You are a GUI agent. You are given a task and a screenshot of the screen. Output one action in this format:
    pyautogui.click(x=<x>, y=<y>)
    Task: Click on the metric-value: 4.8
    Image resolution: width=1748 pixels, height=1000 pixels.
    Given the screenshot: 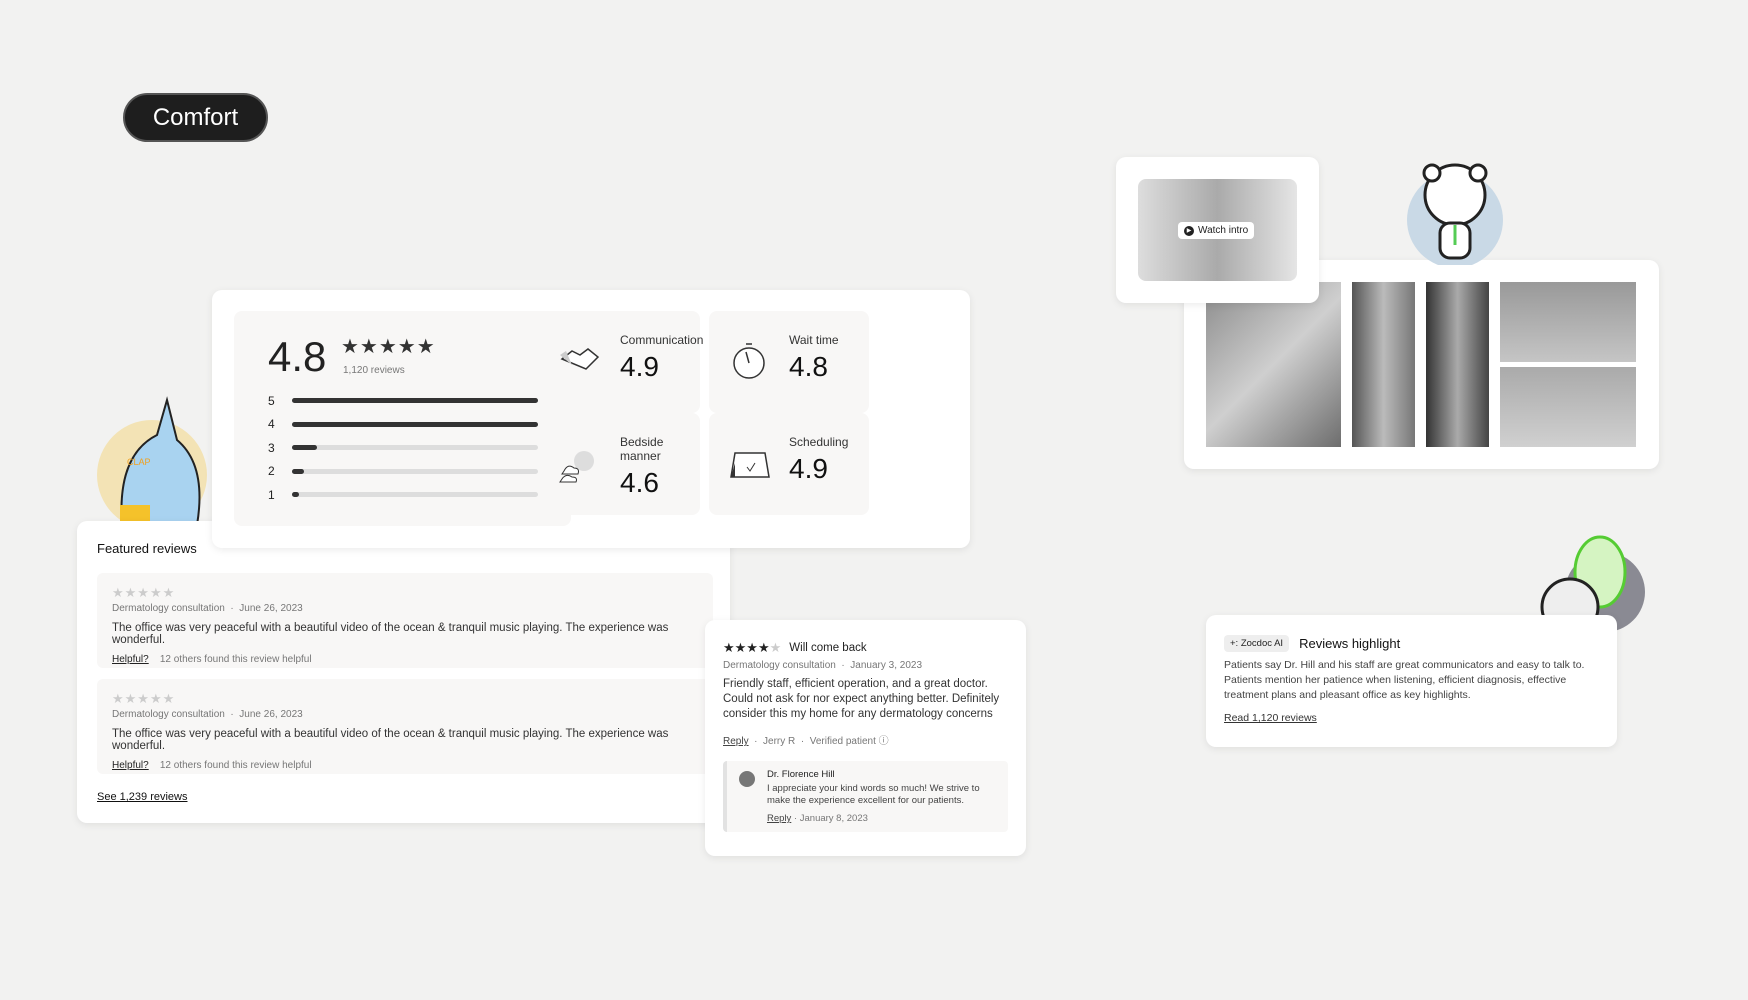 What is the action you would take?
    pyautogui.click(x=808, y=366)
    